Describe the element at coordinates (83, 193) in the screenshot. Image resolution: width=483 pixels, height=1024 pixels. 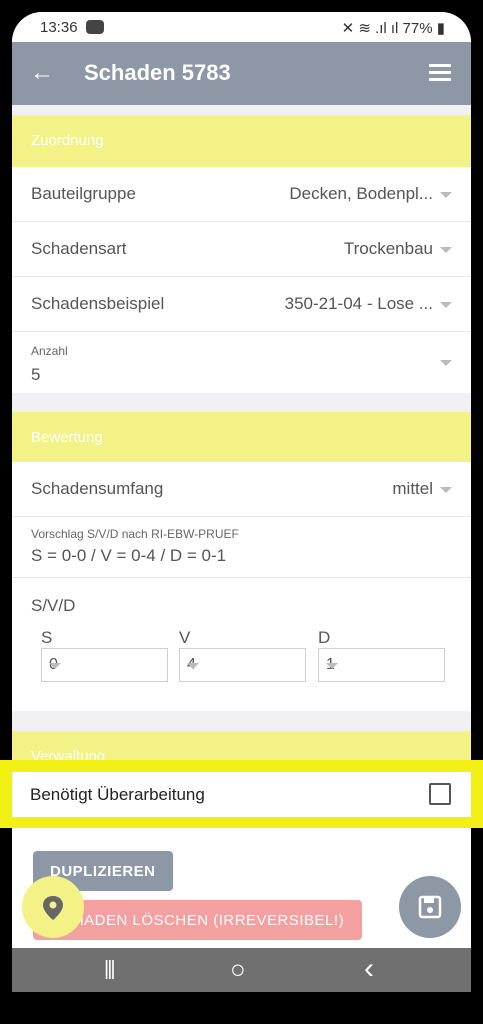
I see `bauteilgruppe-label: Bauteilgruppe` at that location.